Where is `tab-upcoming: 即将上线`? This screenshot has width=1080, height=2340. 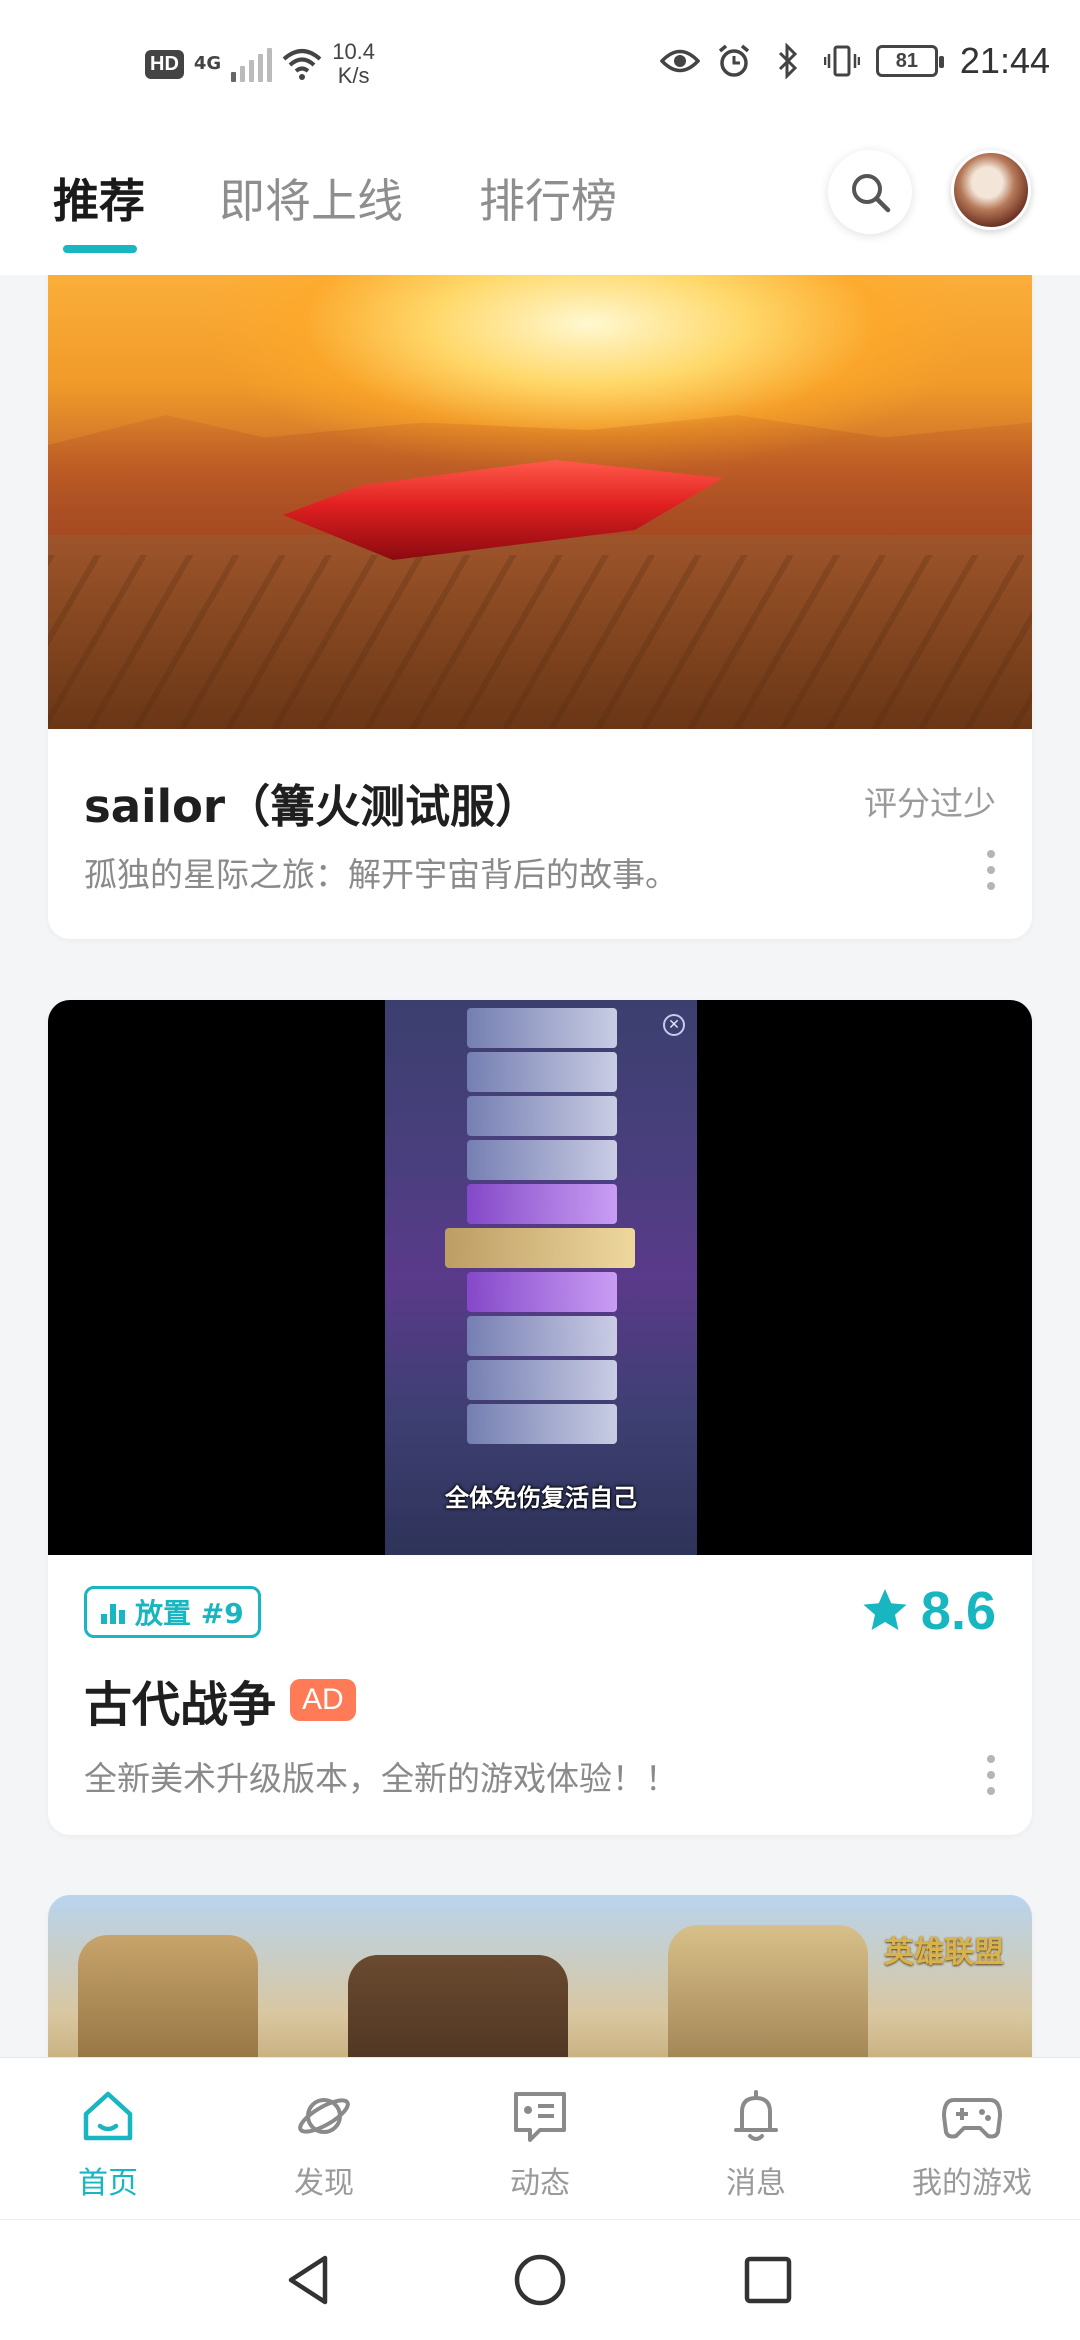
tab-upcoming: 即将上线 is located at coordinates (311, 198).